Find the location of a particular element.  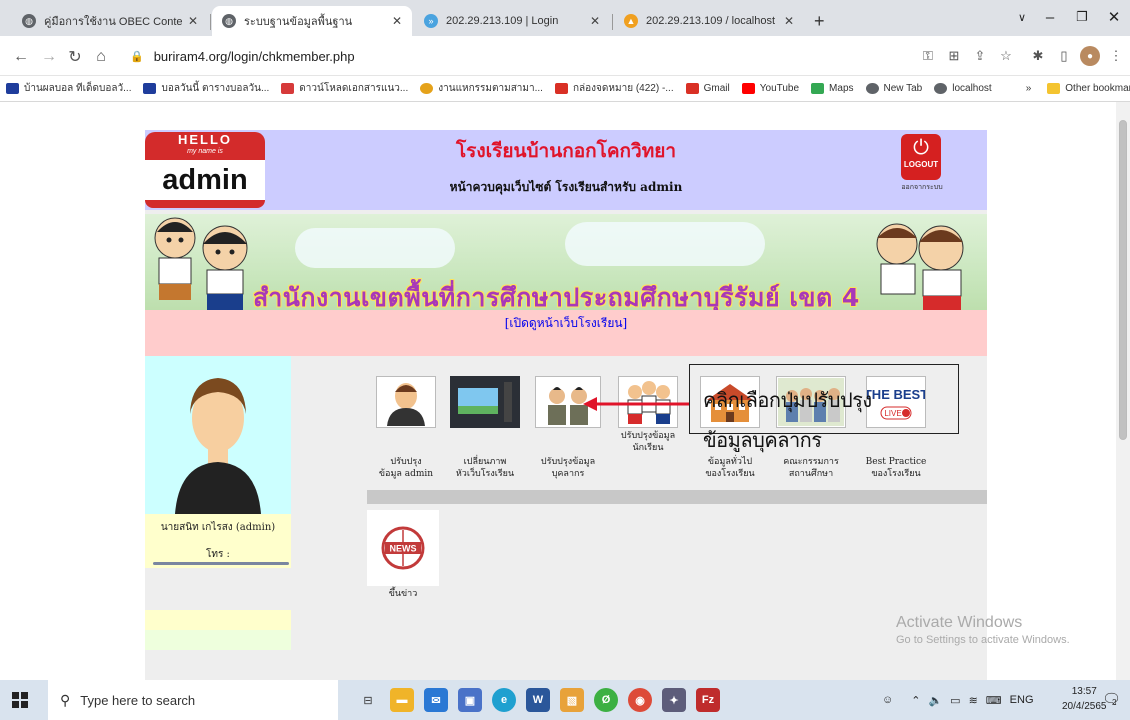

label-line-1: เปลี่ยนภาพ is located at coordinates (485, 462).